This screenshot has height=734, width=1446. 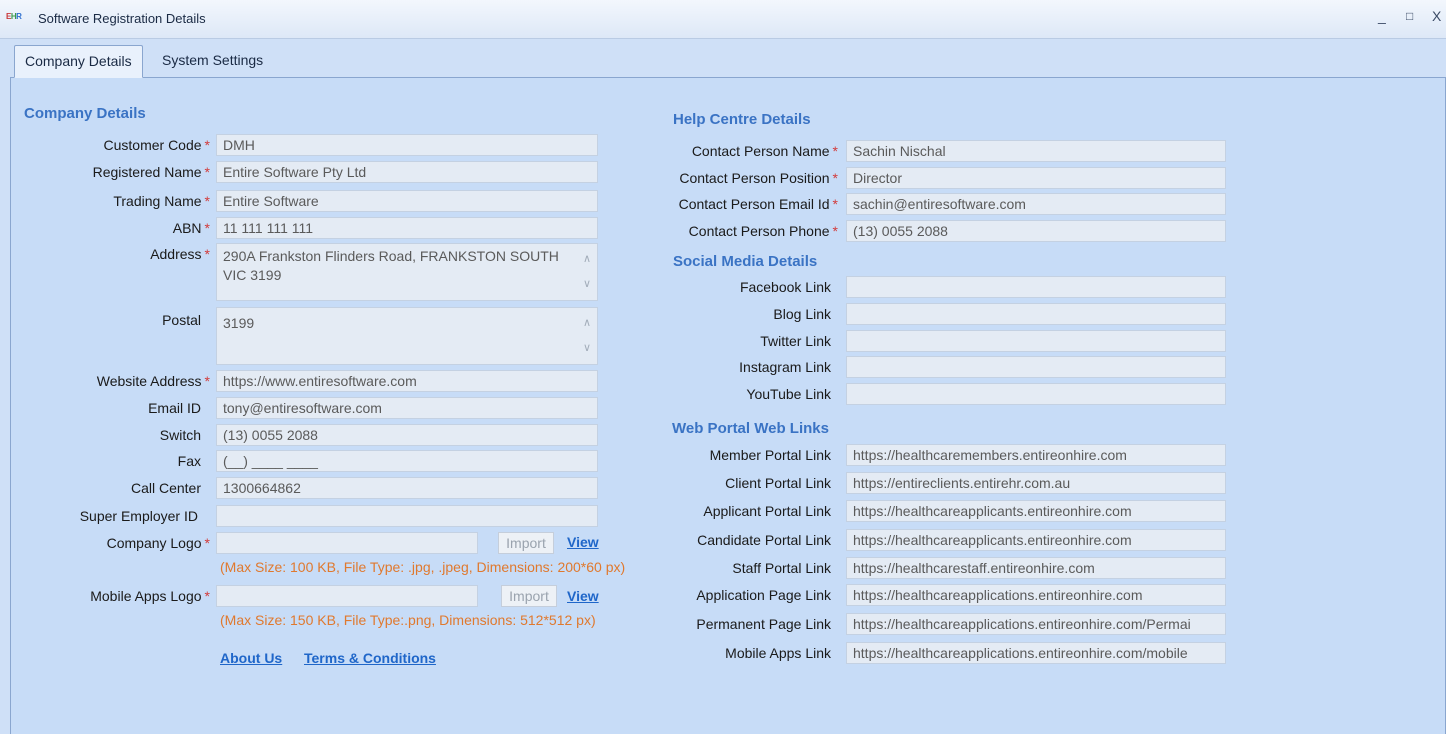 I want to click on website-label: Website Address *, so click(x=153, y=381).